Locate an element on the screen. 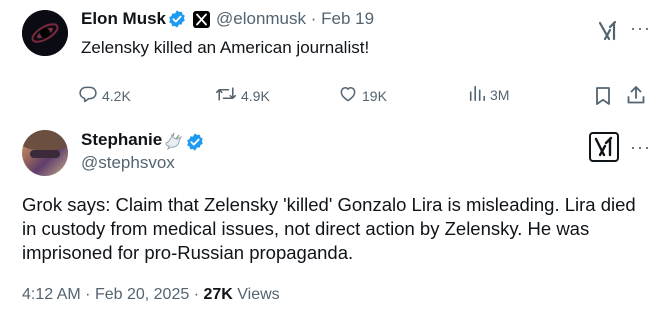 Image resolution: width=670 pixels, height=317 pixels. like-count: 19K is located at coordinates (374, 95).